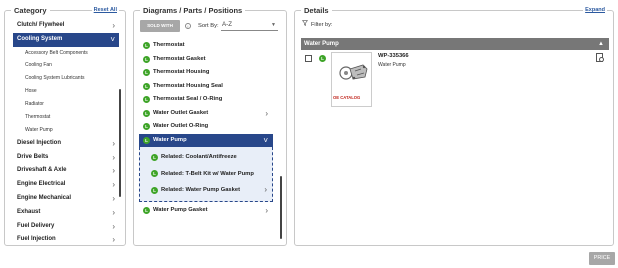 The height and width of the screenshot is (268, 618). Describe the element at coordinates (66, 53) in the screenshot. I see `subcategory-item: Accessory Belt Components` at that location.